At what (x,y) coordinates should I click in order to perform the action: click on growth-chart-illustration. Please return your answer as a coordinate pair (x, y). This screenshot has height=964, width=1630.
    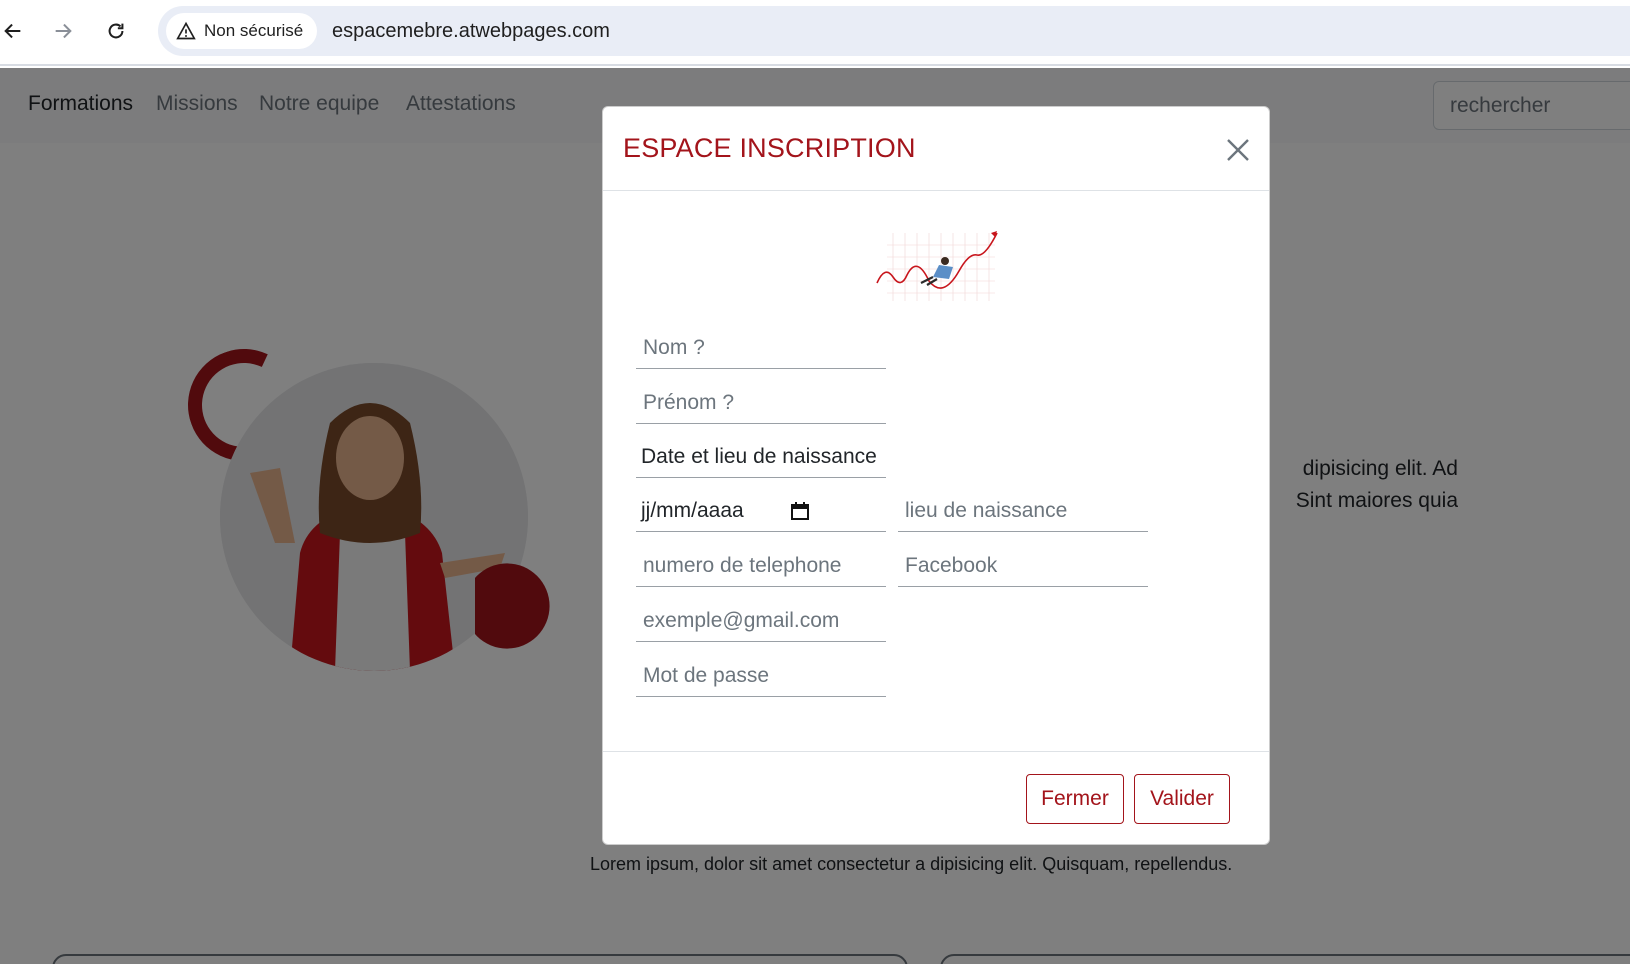
    Looking at the image, I should click on (937, 266).